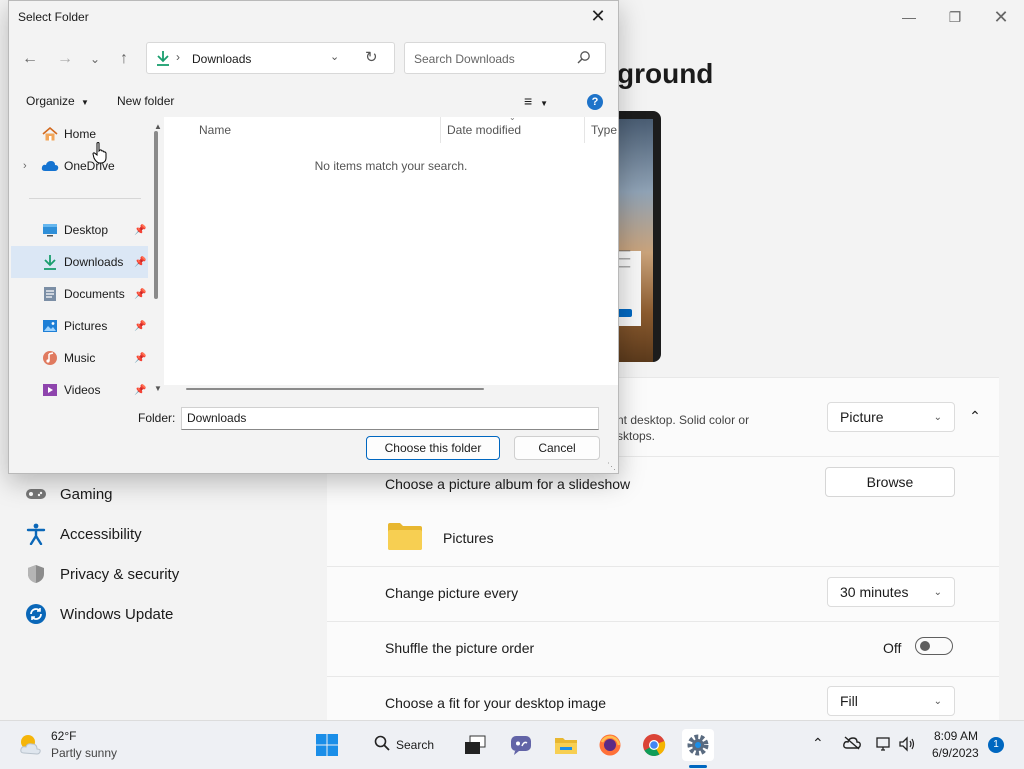 The width and height of the screenshot is (1024, 769). What do you see at coordinates (1001, 17) in the screenshot?
I see `close-window-button: ✕` at bounding box center [1001, 17].